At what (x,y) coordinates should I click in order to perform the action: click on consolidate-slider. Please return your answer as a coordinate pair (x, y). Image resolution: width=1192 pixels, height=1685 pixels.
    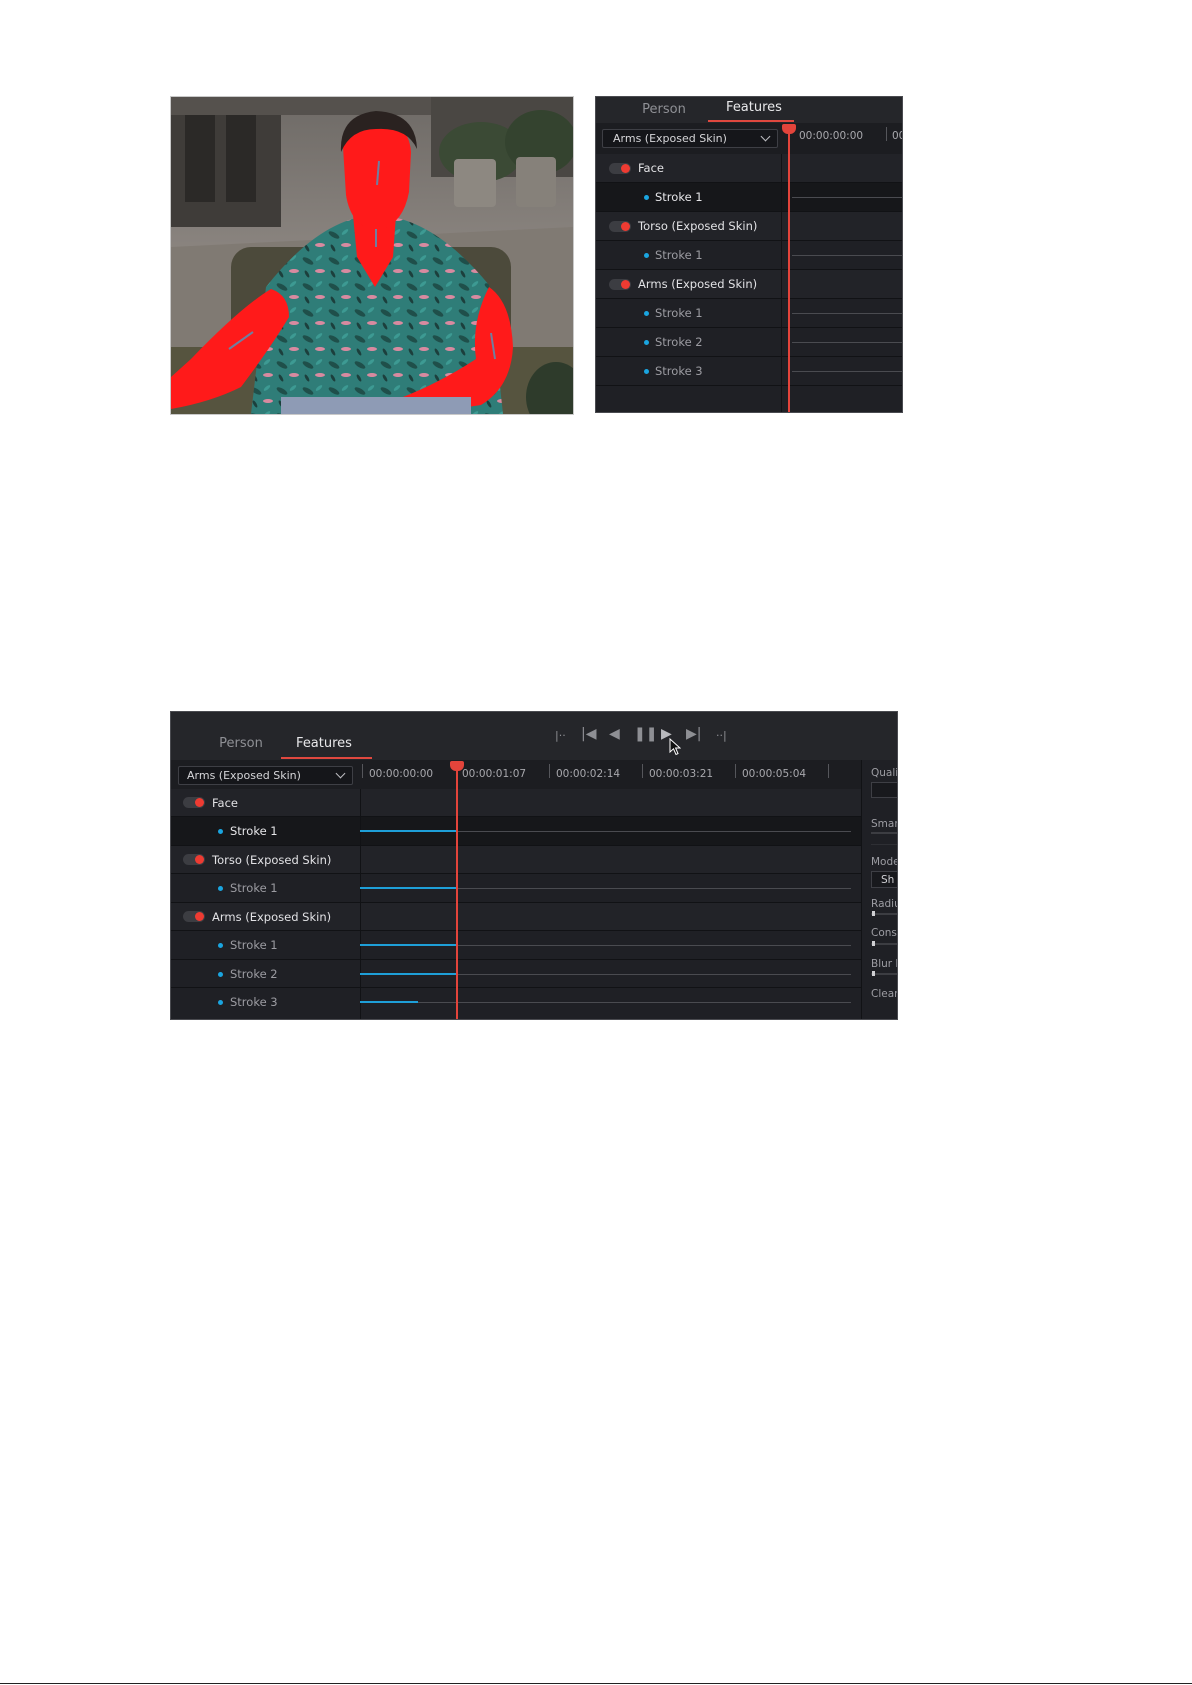
    Looking at the image, I should click on (884, 944).